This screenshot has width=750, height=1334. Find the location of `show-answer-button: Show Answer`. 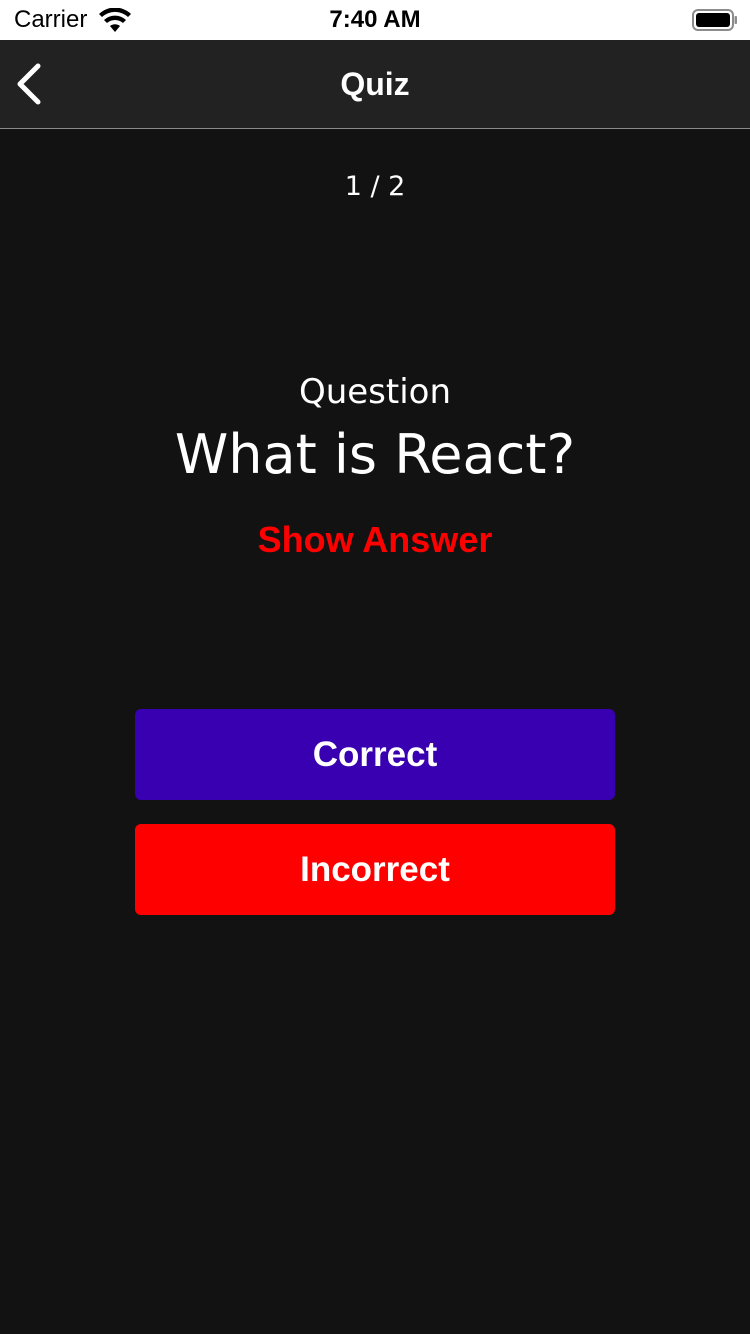

show-answer-button: Show Answer is located at coordinates (375, 540).